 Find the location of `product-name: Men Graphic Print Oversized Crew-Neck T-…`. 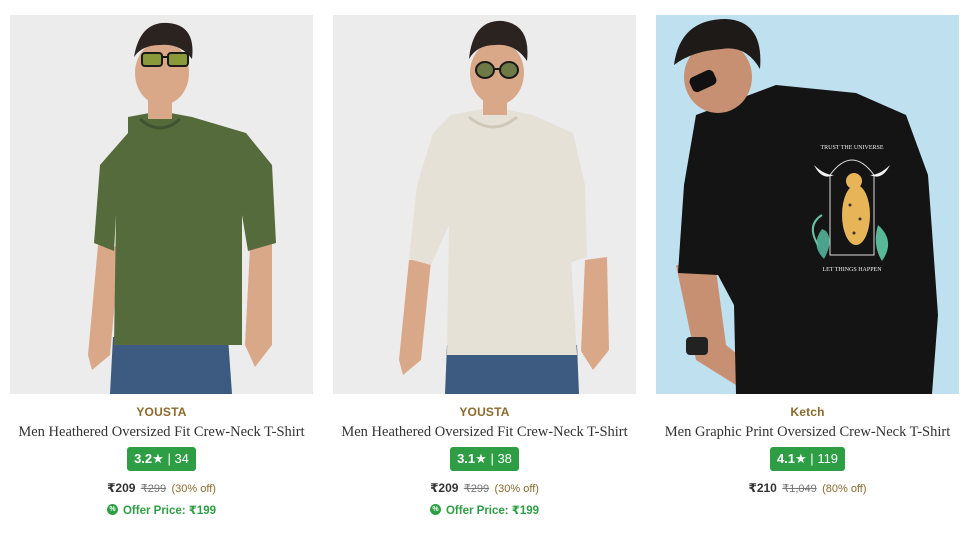

product-name: Men Graphic Print Oversized Crew-Neck T-… is located at coordinates (807, 432).